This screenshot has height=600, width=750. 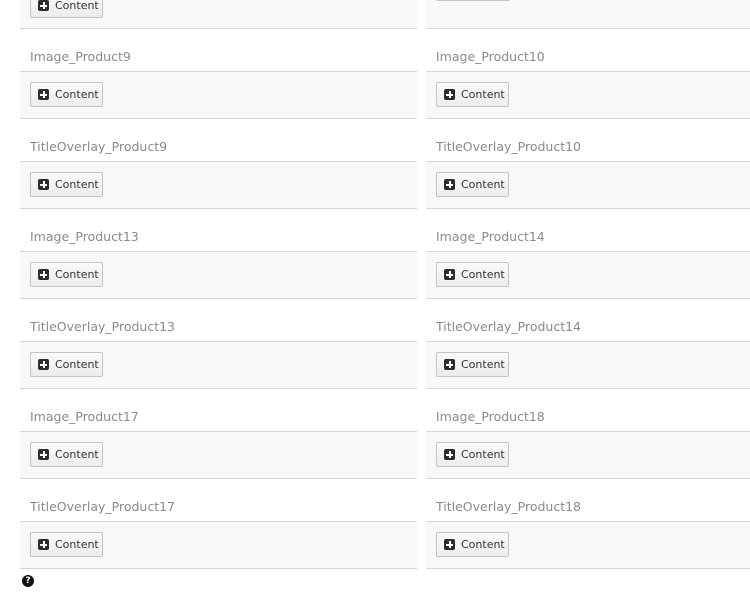 I want to click on section-title: Image_Product17, so click(x=84, y=416).